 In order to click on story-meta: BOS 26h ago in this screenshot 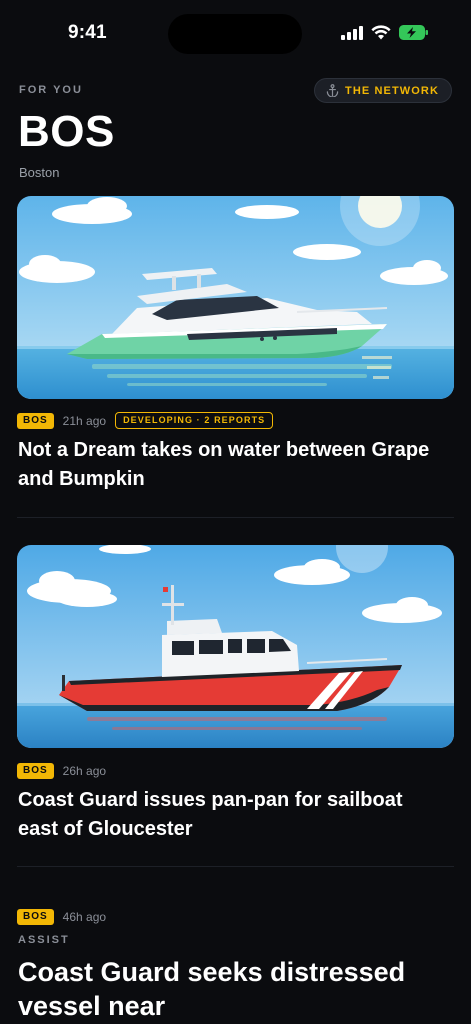, I will do `click(61, 770)`.